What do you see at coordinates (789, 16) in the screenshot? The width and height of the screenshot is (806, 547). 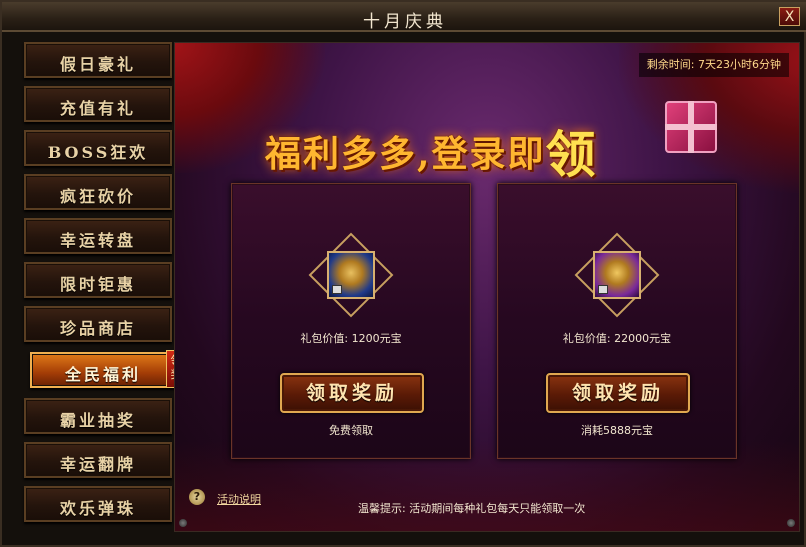 I see `close-button: X` at bounding box center [789, 16].